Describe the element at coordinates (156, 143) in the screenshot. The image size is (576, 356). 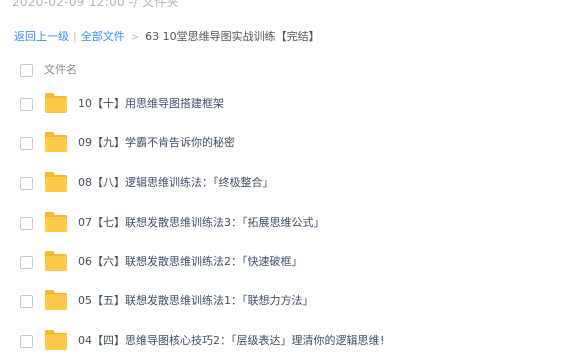
I see `file-name: 09【九】学霸不肯告诉你的秘密` at that location.